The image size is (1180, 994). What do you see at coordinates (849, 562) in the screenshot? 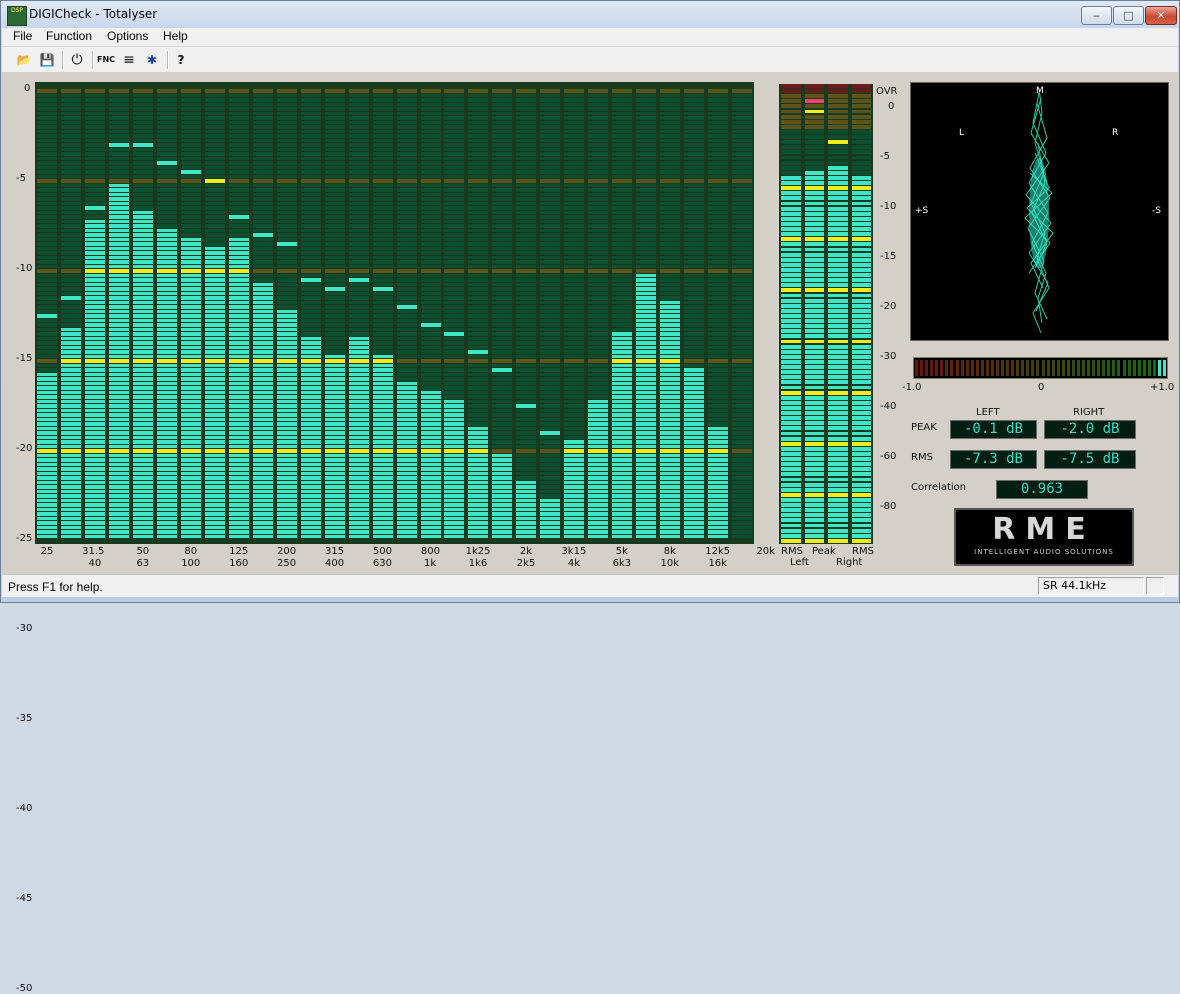
I see `meter-channel-label: Right` at bounding box center [849, 562].